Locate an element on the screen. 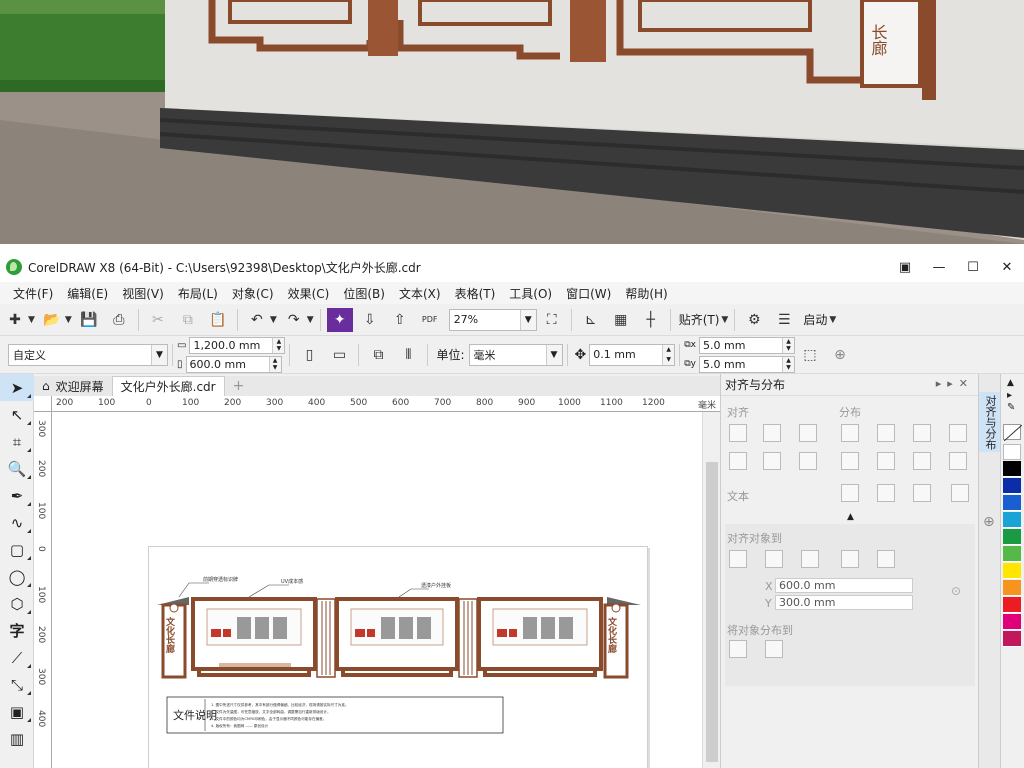  align-bottom-icon is located at coordinates (808, 461).